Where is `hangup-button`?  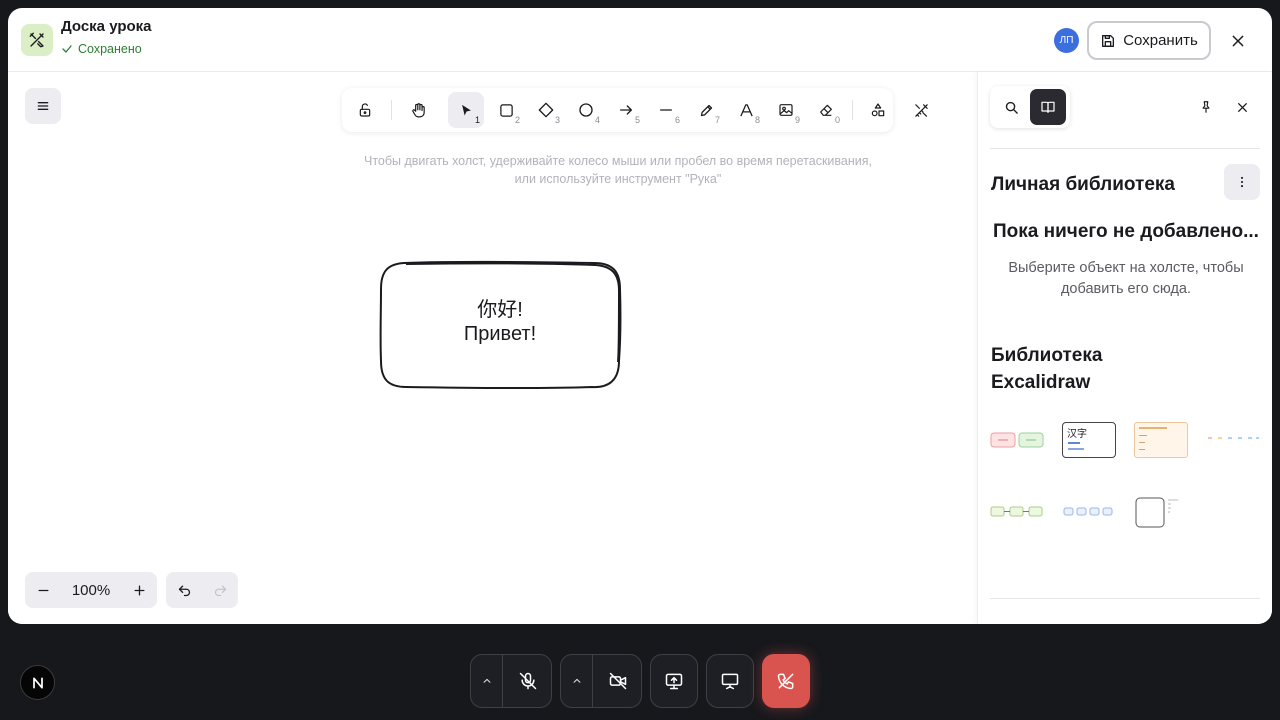
hangup-button is located at coordinates (786, 681).